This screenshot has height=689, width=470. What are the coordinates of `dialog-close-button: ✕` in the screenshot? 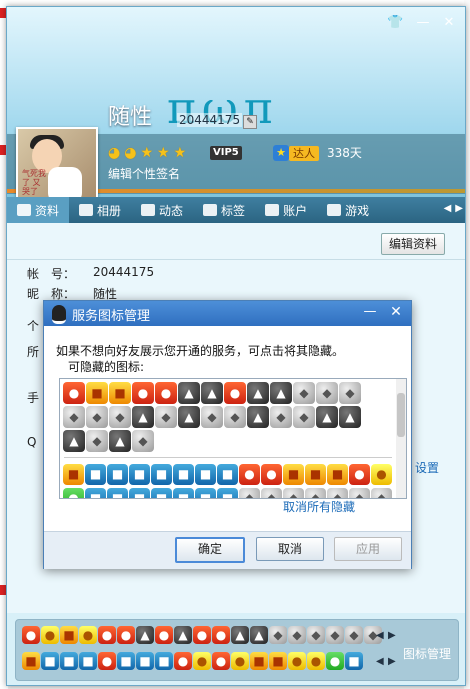 It's located at (396, 312).